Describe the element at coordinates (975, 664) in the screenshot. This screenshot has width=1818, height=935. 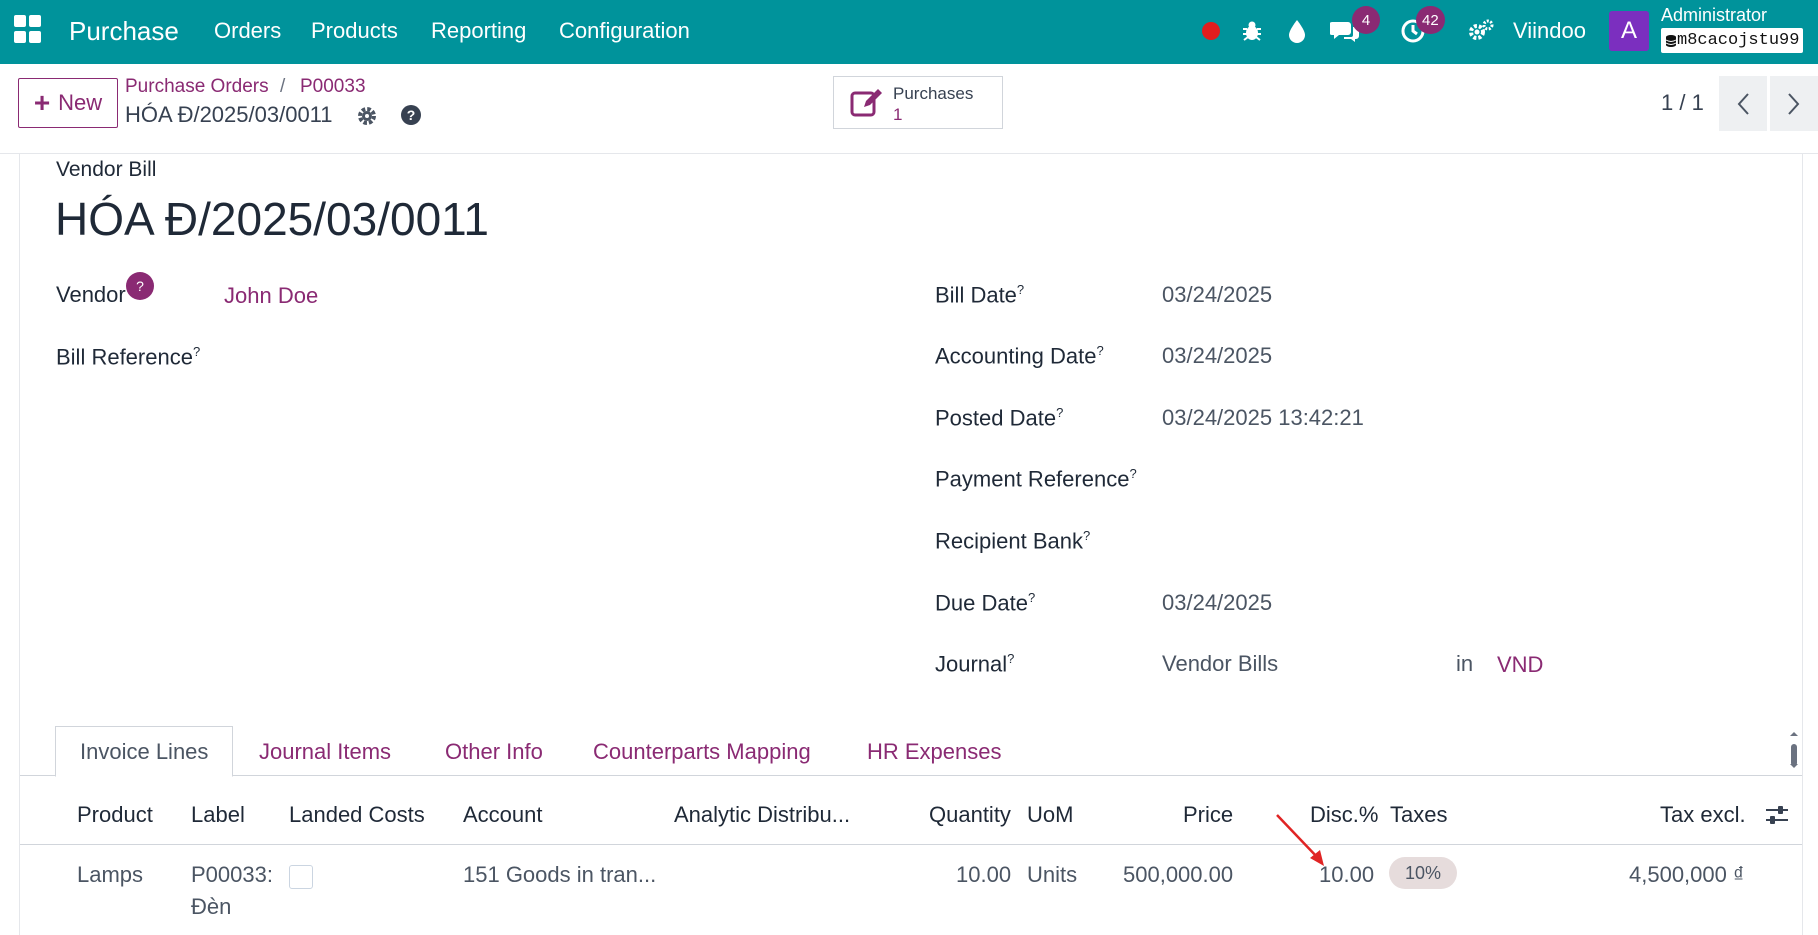
I see `journal-label: Journal?` at that location.